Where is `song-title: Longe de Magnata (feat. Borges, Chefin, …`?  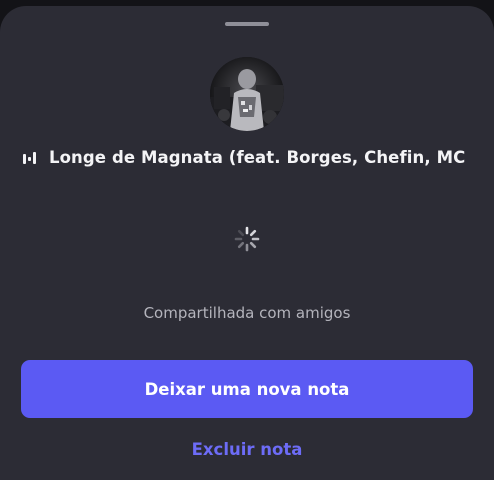
song-title: Longe de Magnata (feat. Borges, Chefin, … is located at coordinates (260, 157).